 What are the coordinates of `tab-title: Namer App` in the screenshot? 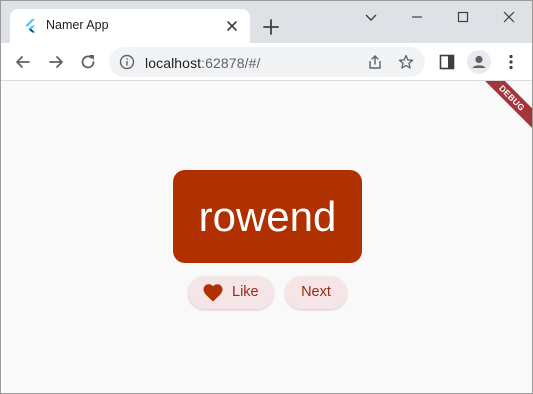 It's located at (77, 25).